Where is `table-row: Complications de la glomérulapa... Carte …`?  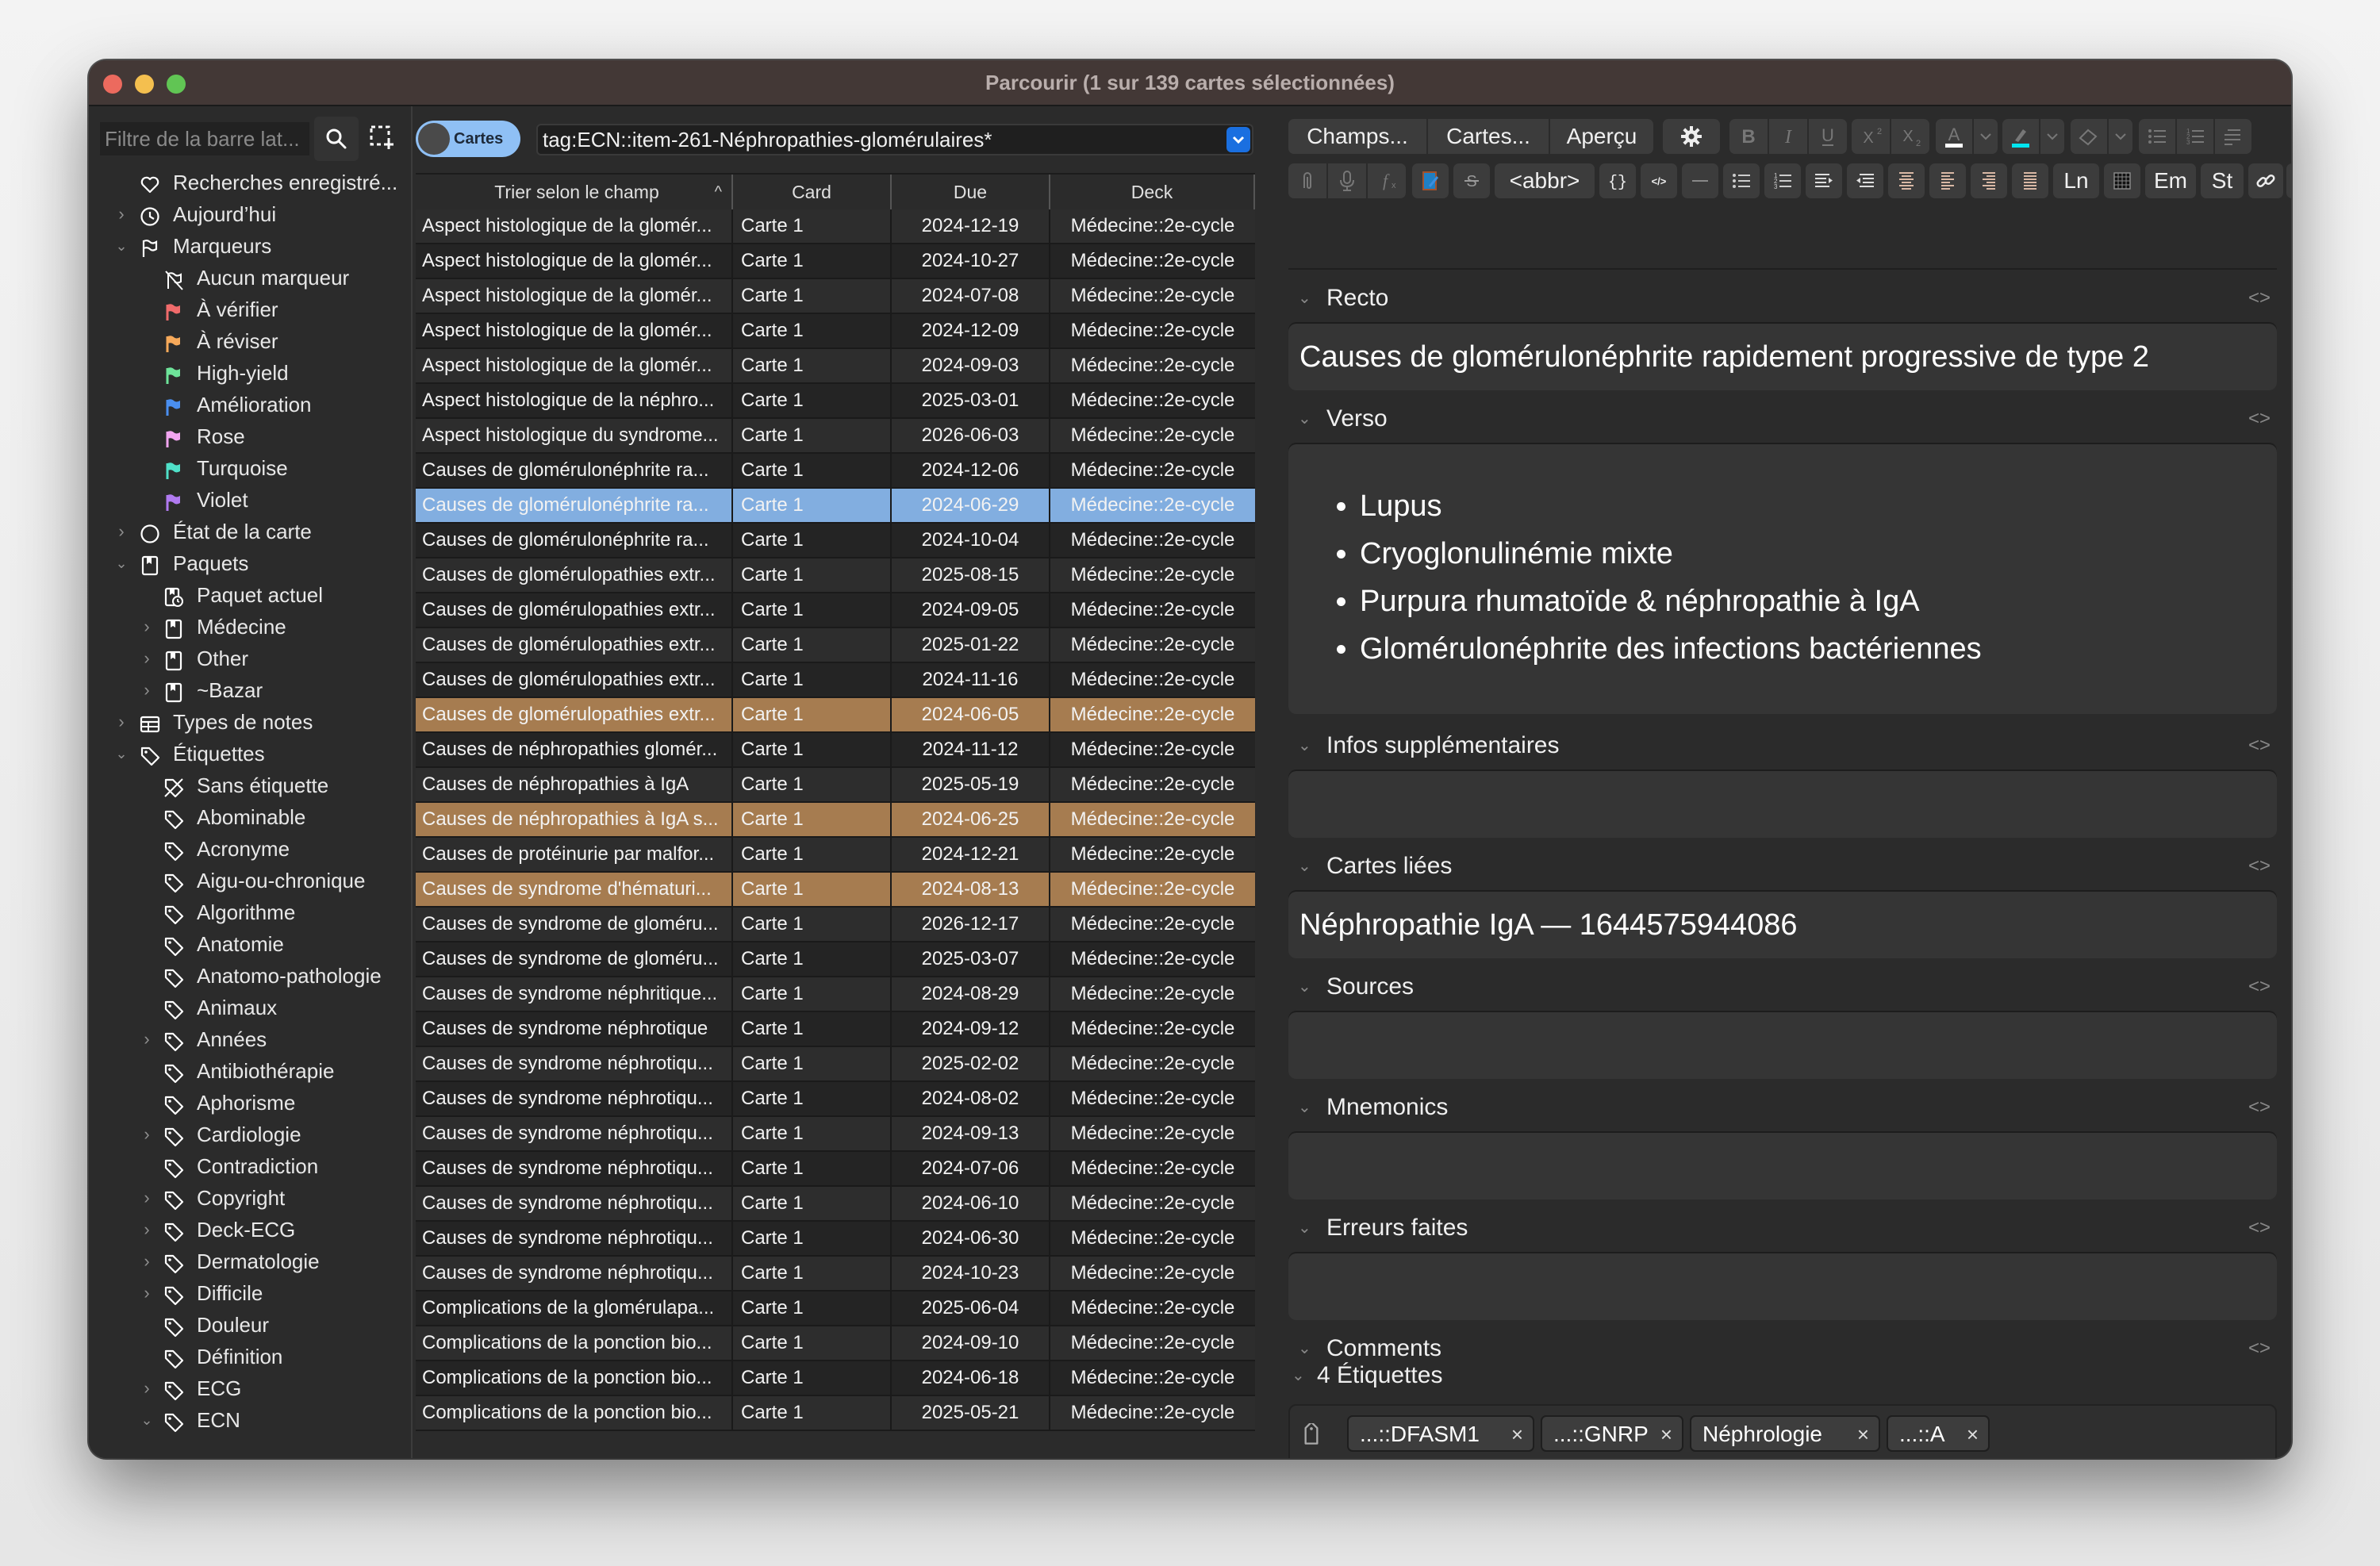
table-row: Complications de la glomérulapa... Carte … is located at coordinates (835, 1309).